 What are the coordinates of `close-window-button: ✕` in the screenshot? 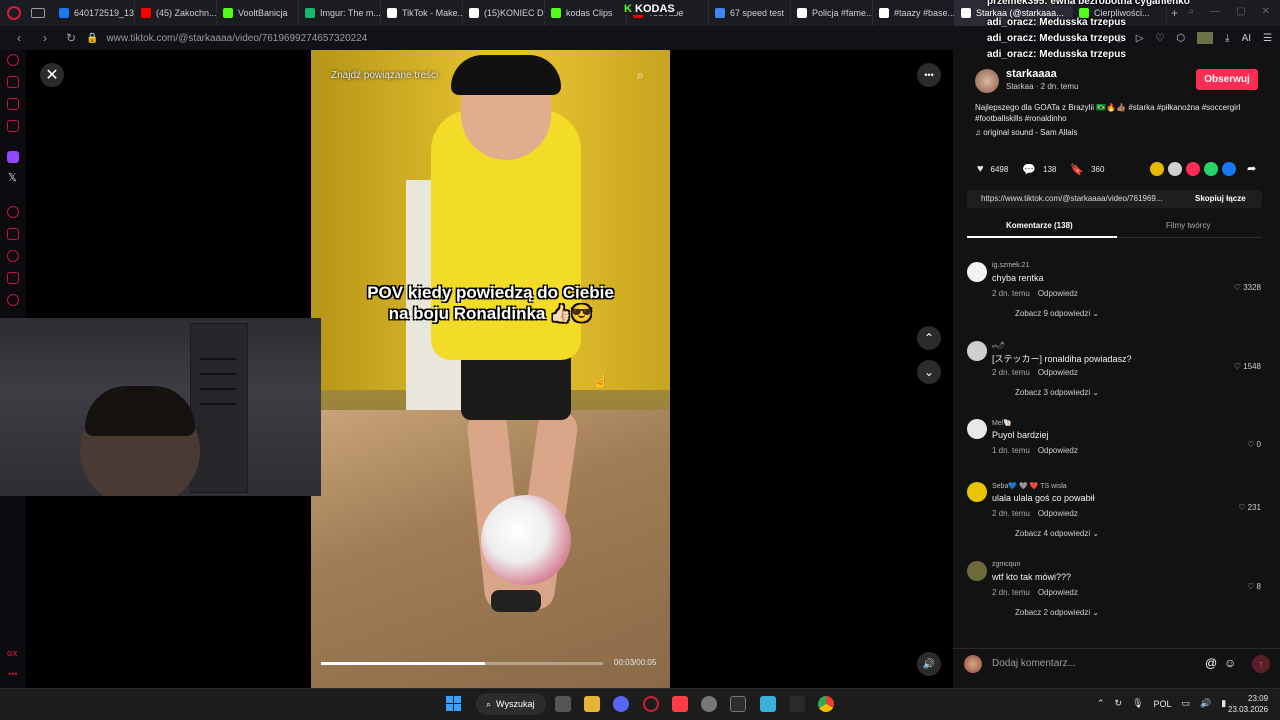 It's located at (1266, 11).